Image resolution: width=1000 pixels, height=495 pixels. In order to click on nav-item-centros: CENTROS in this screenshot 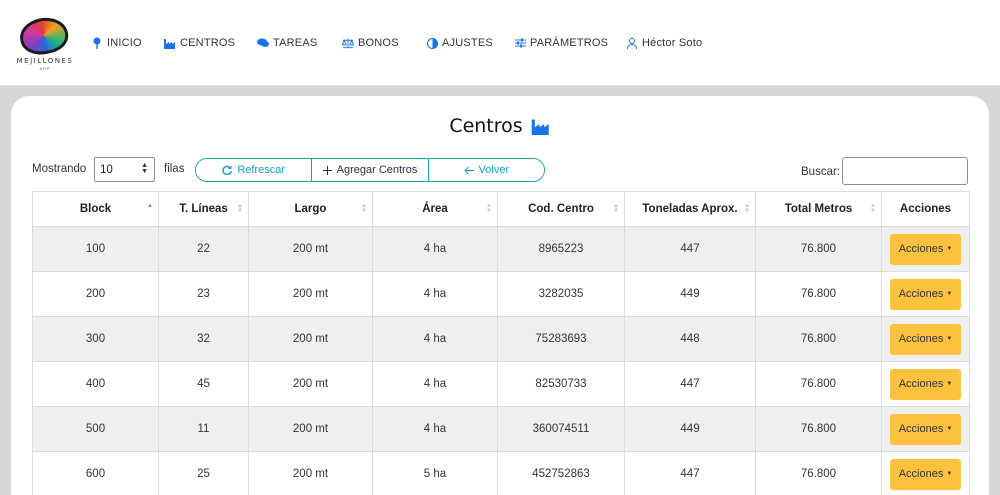, I will do `click(199, 43)`.